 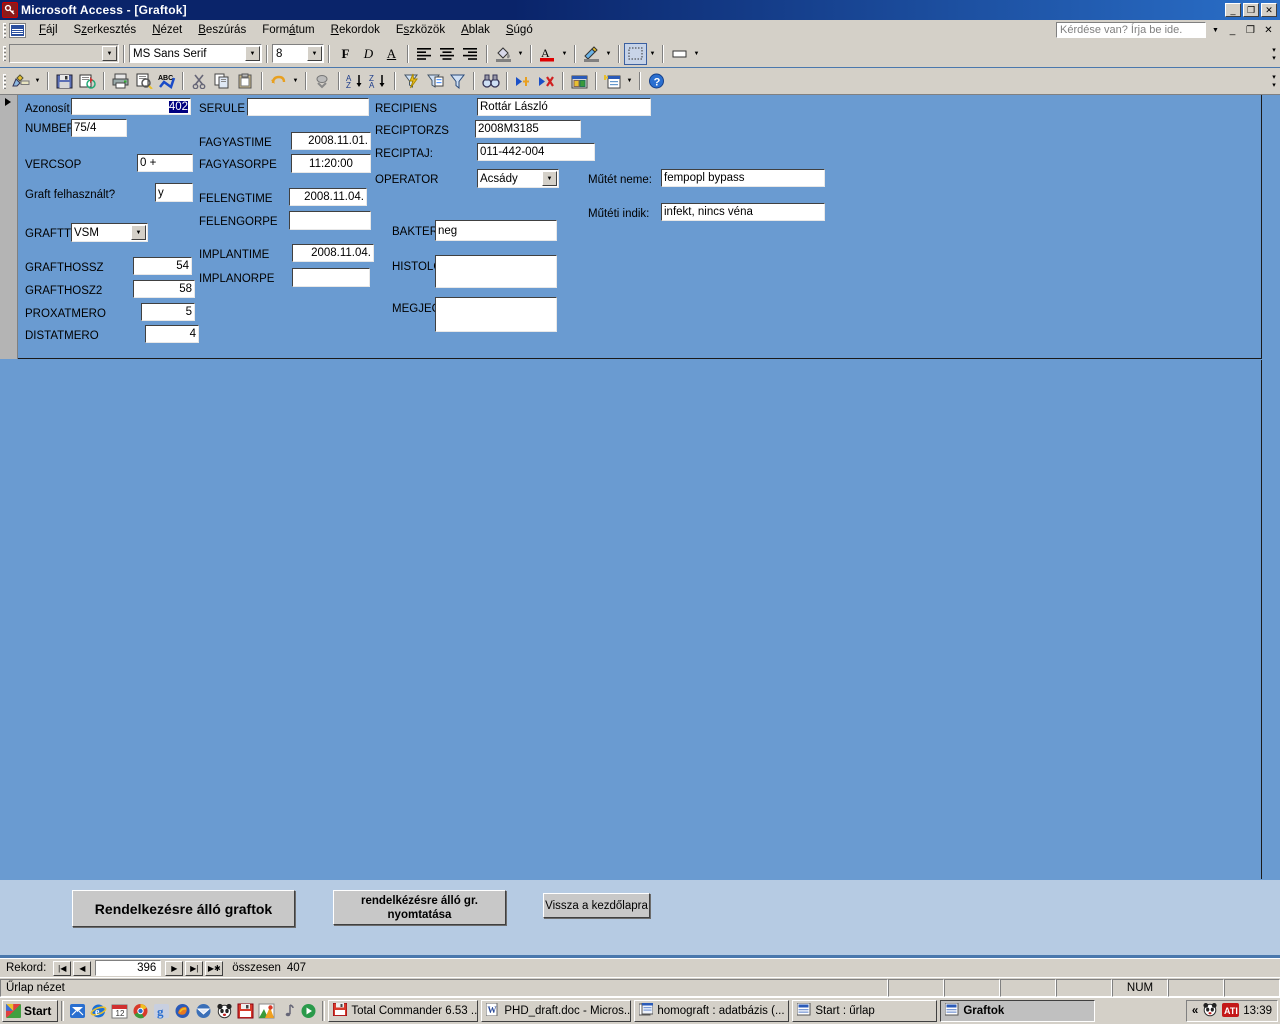 What do you see at coordinates (1210, 1011) in the screenshot?
I see `tray-panda-antivirus-icon` at bounding box center [1210, 1011].